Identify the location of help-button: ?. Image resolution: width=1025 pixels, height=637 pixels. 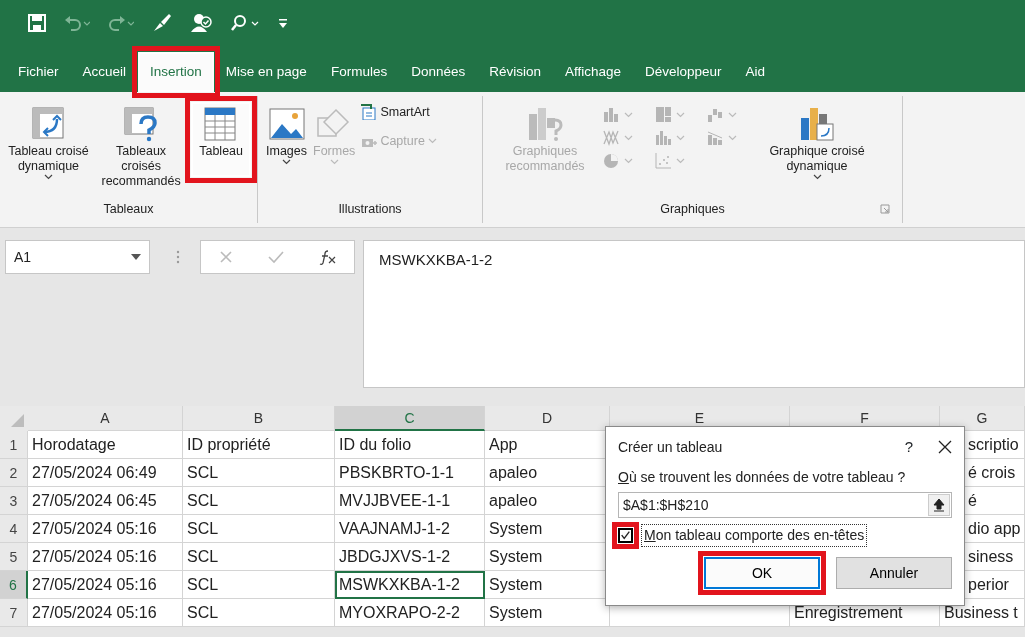
(908, 447).